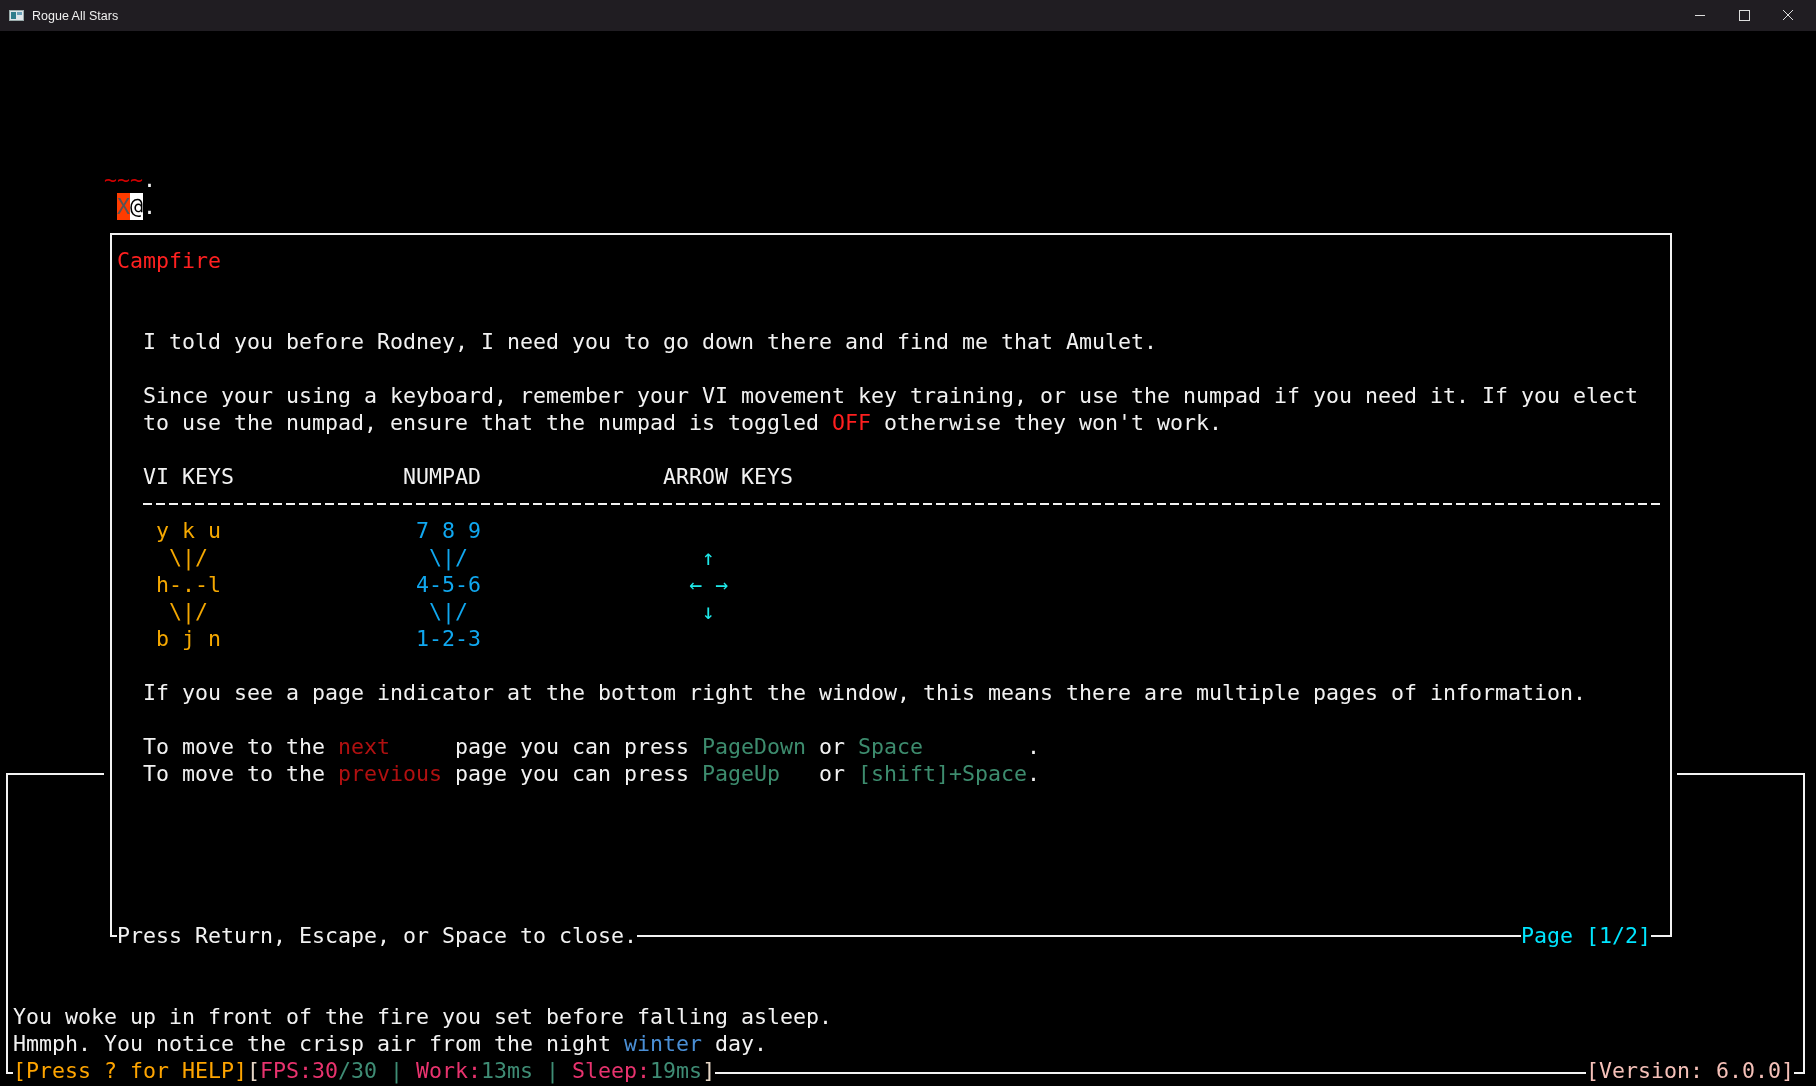 This screenshot has height=1086, width=1816. What do you see at coordinates (708, 584) in the screenshot?
I see `key-diagram: ↑ ← → ↓` at bounding box center [708, 584].